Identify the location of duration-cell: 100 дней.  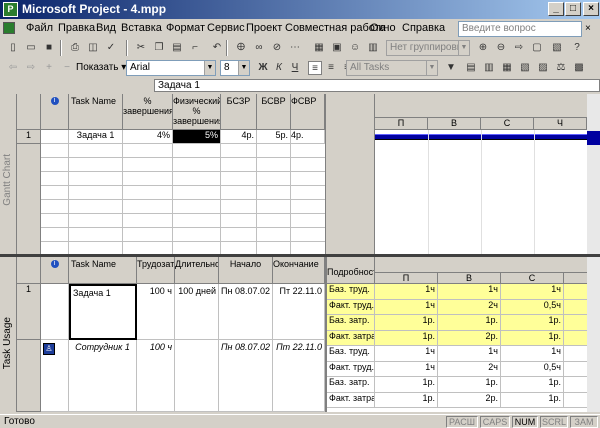
(197, 312).